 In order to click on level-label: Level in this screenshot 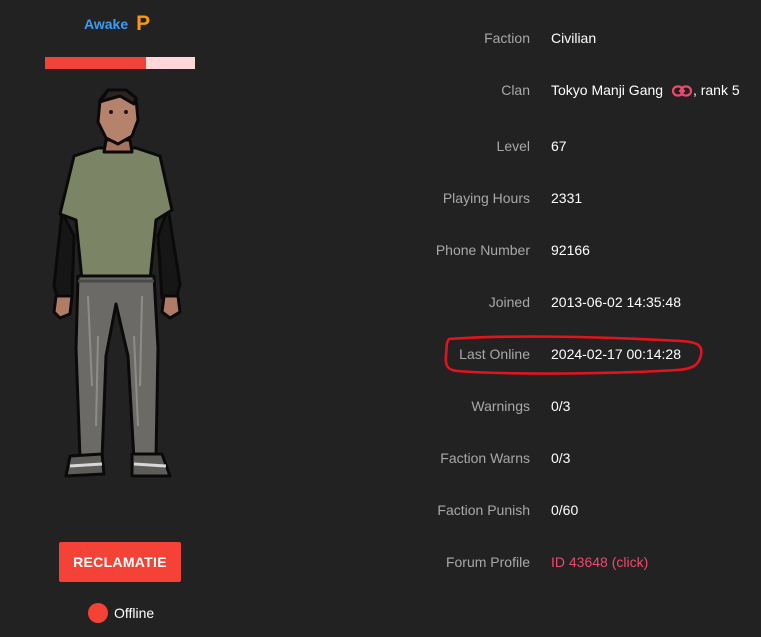, I will do `click(513, 146)`.